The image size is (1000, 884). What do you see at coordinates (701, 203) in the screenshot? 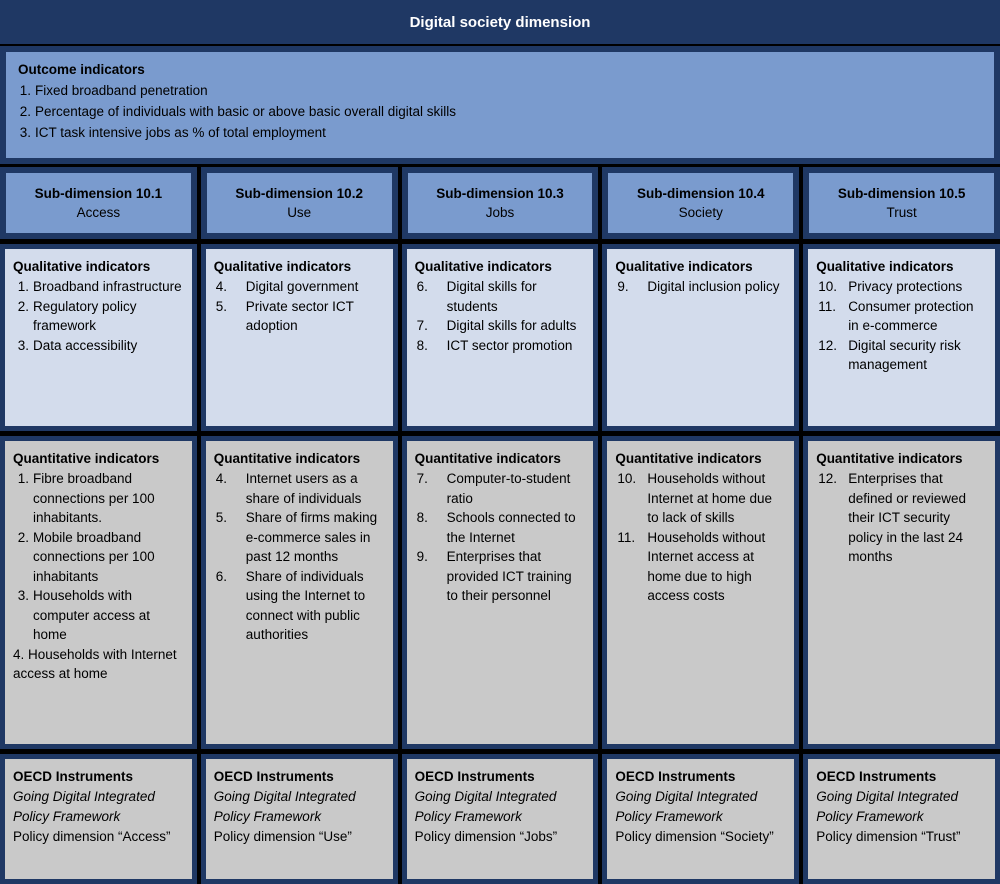
I see `subdimension-header-card: Sub-dimension 10.4 Society` at bounding box center [701, 203].